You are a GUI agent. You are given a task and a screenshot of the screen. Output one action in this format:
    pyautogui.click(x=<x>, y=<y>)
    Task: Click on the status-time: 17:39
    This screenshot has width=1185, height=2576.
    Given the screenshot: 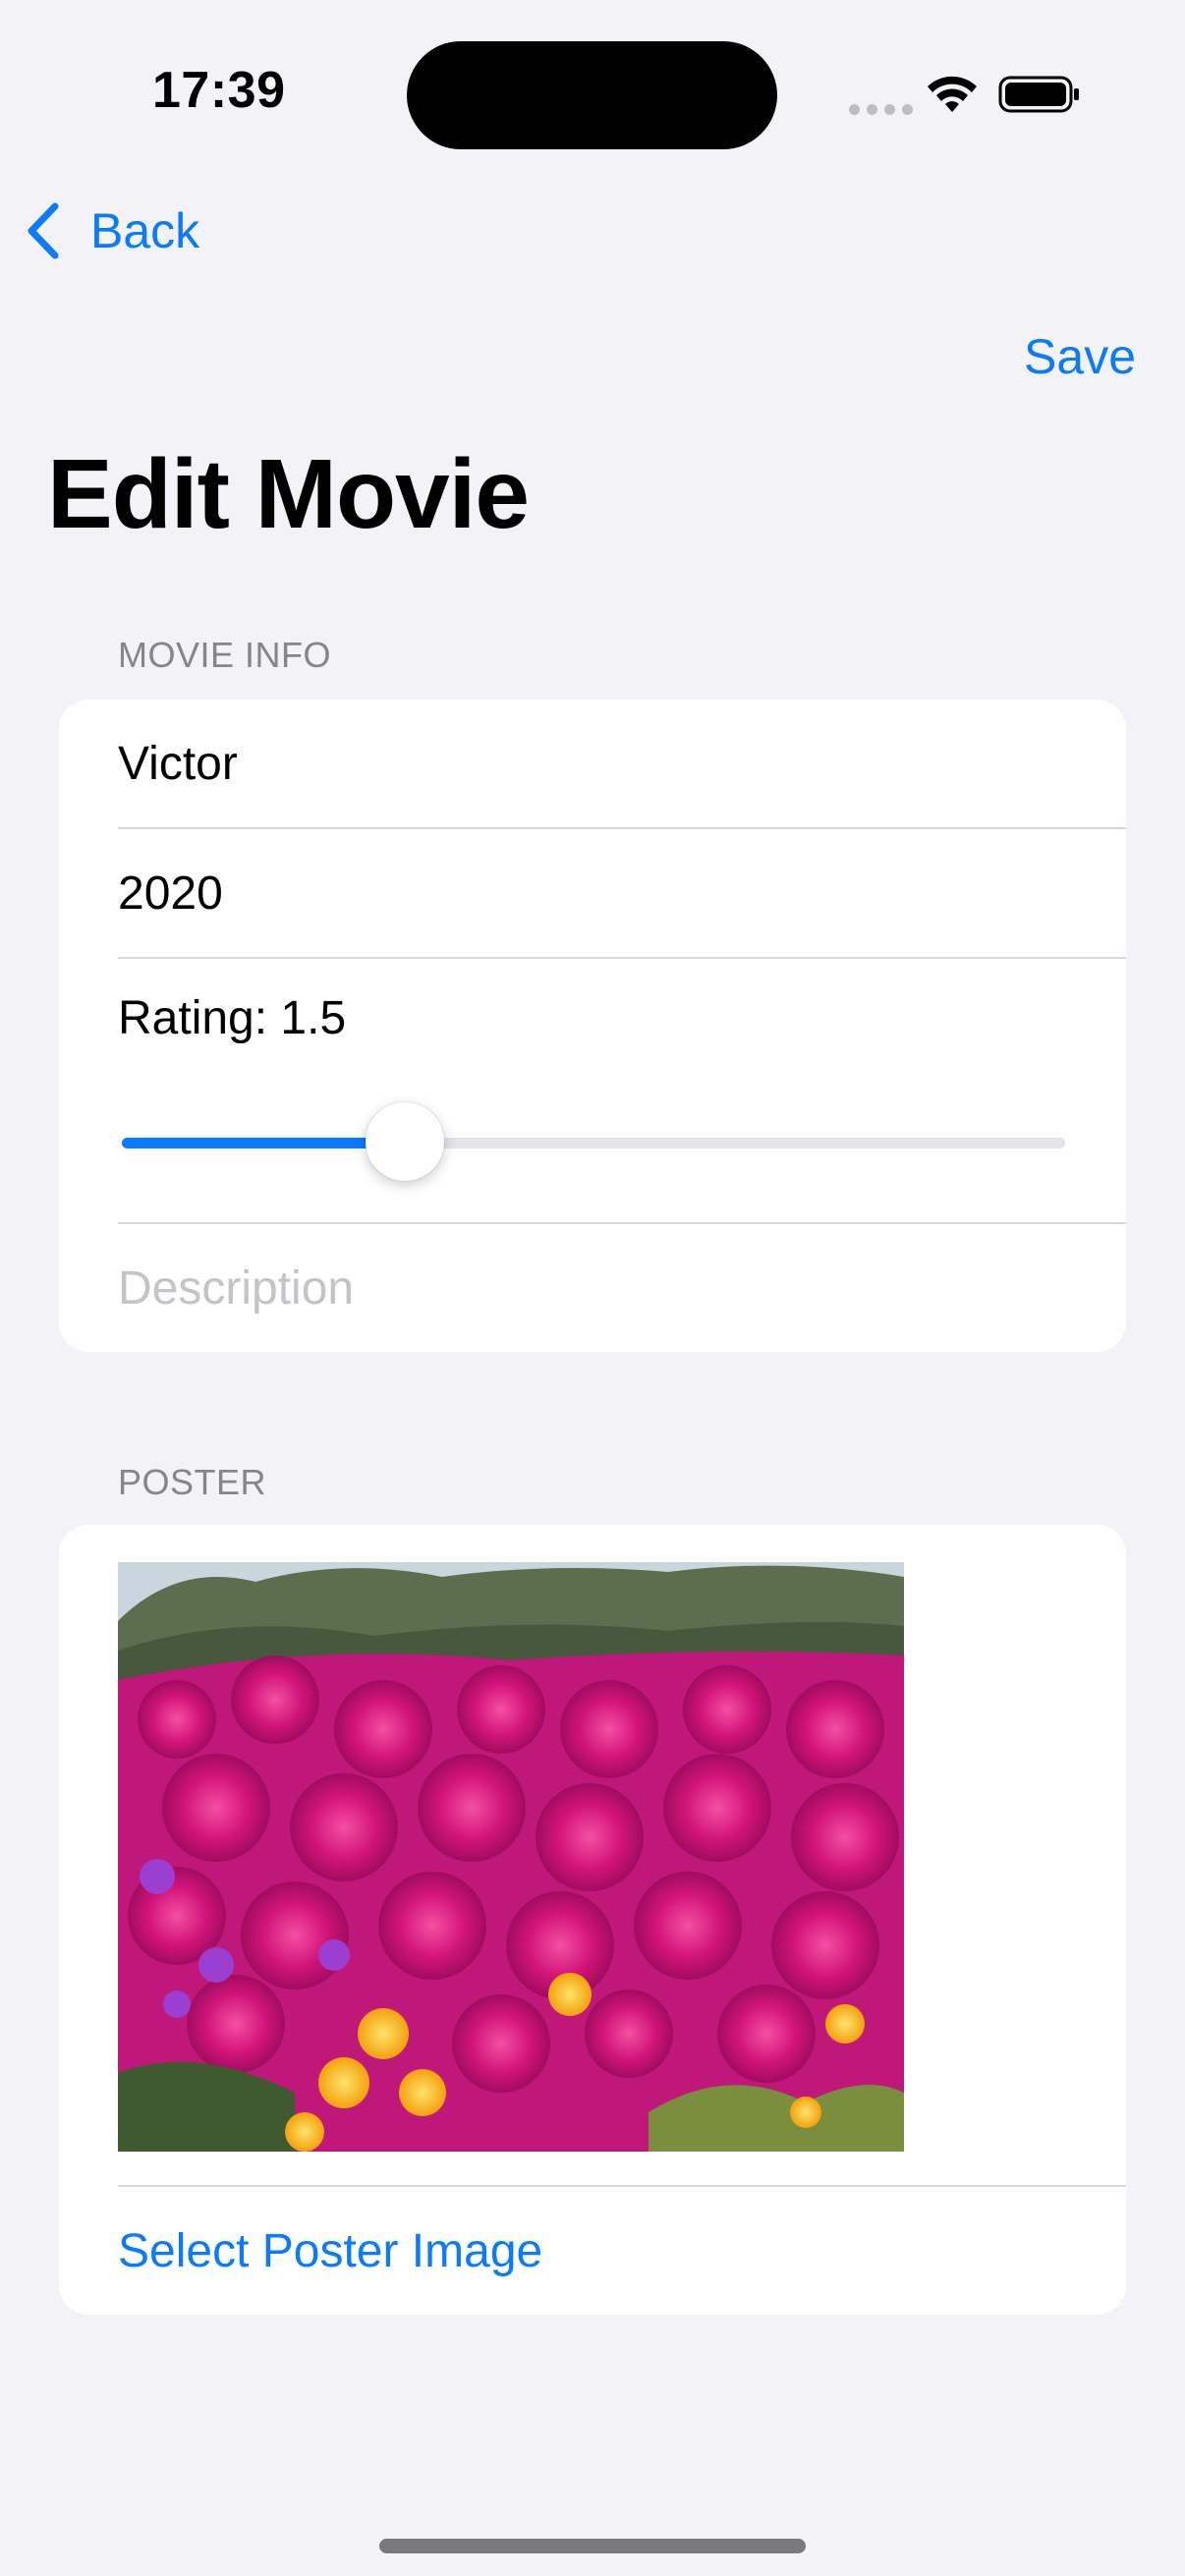 What is the action you would take?
    pyautogui.click(x=219, y=90)
    